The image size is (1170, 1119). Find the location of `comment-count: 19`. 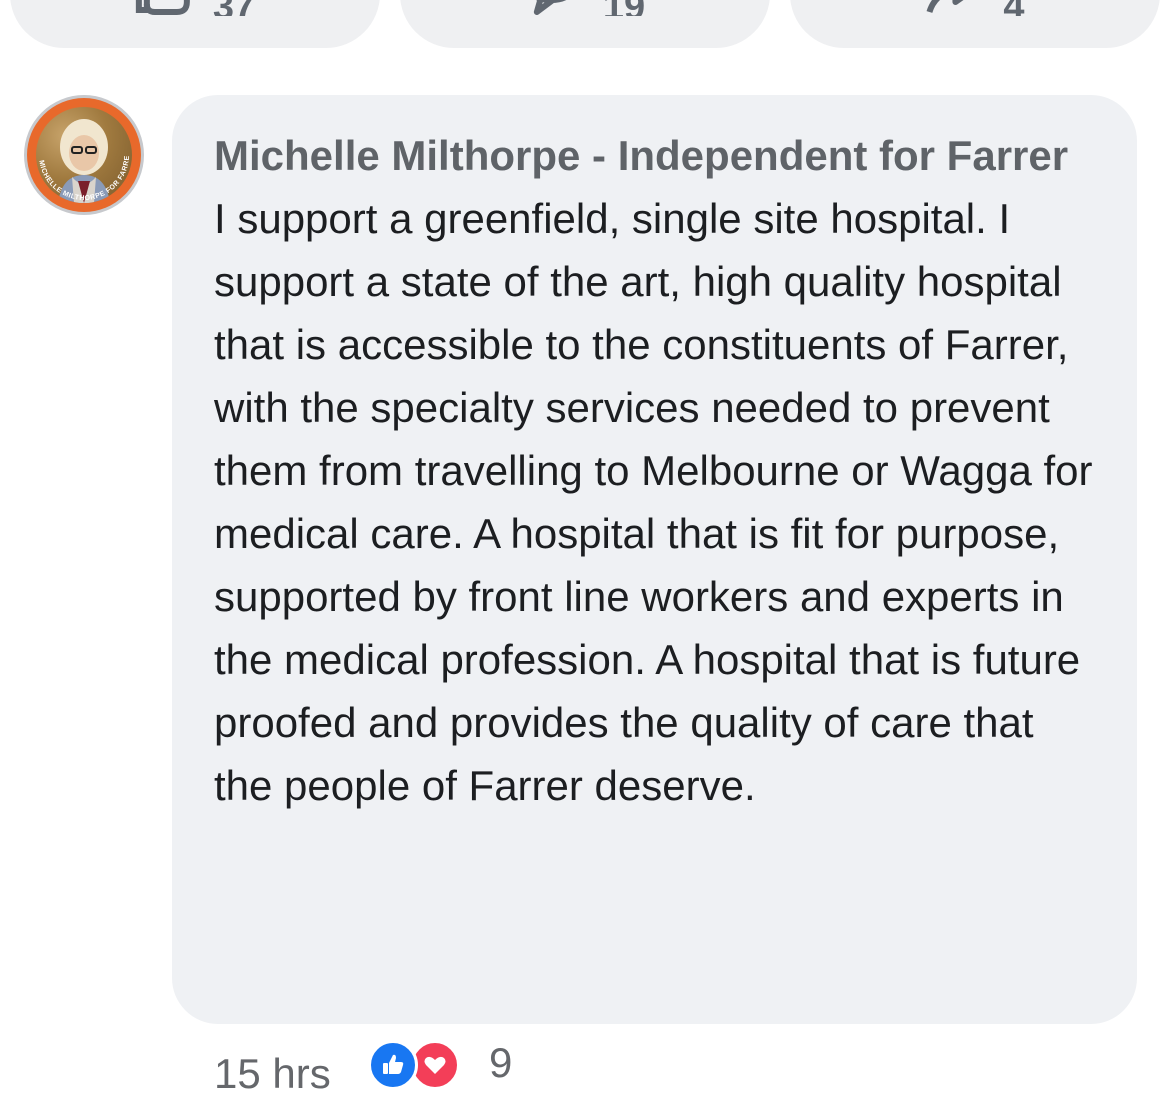

comment-count: 19 is located at coordinates (624, 8).